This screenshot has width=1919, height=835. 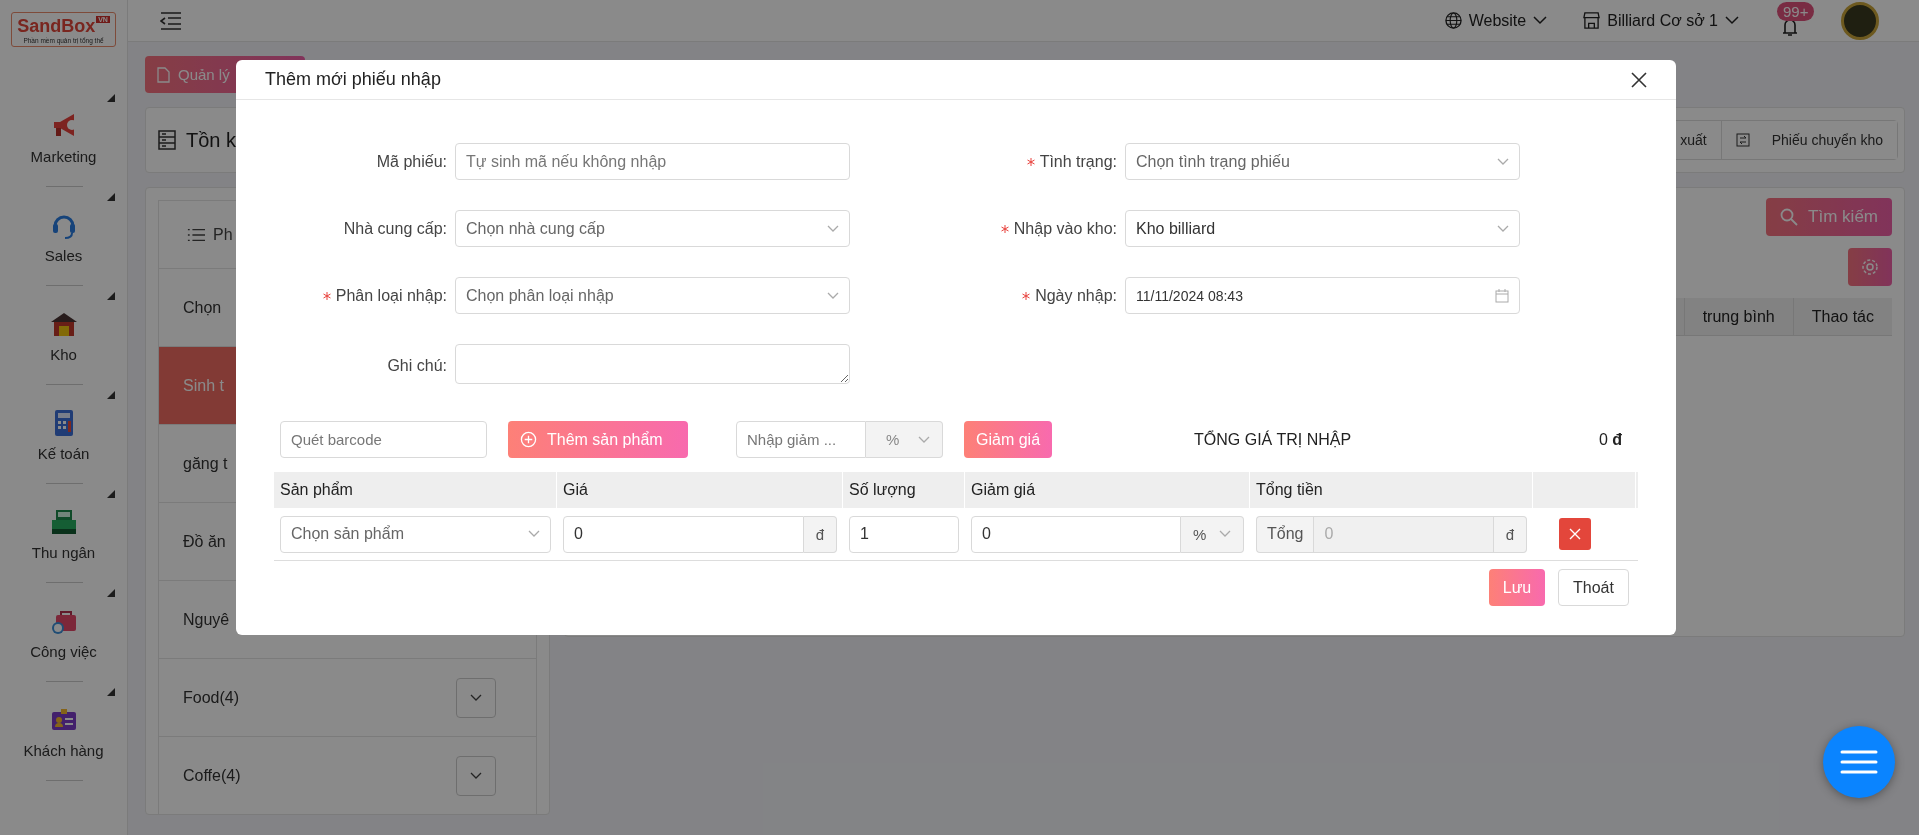 I want to click on sidebar-item: Khách hàng, so click(x=63, y=731).